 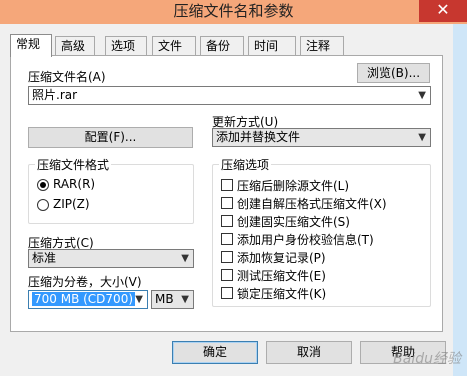 I want to click on solid-checkbox, so click(x=227, y=221).